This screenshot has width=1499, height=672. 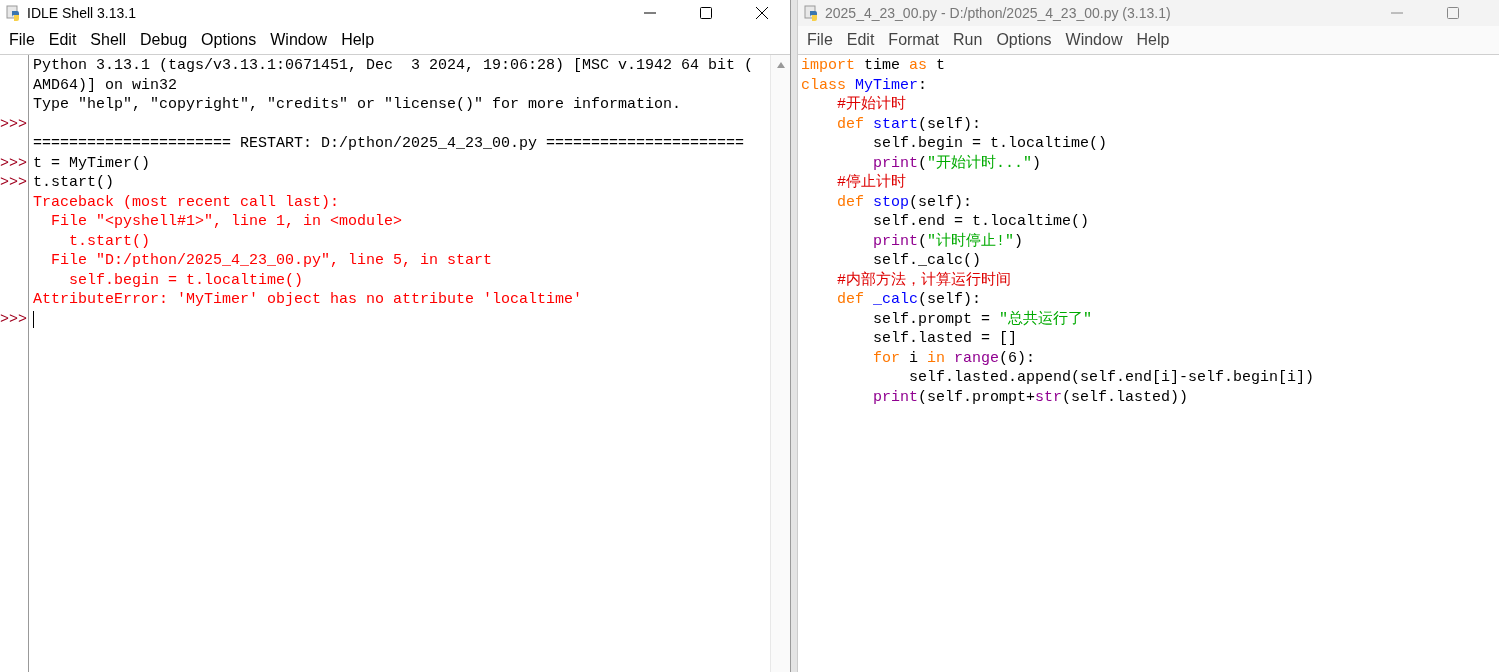 I want to click on menu-item: Debug, so click(x=163, y=40).